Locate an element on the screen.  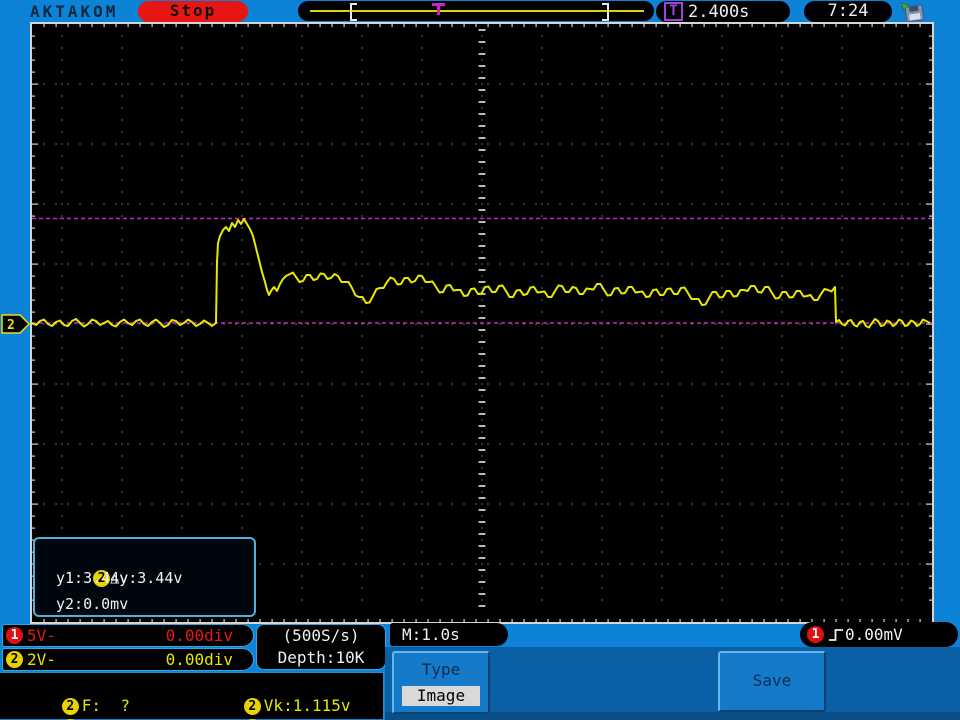
record-position-bar is located at coordinates (476, 11).